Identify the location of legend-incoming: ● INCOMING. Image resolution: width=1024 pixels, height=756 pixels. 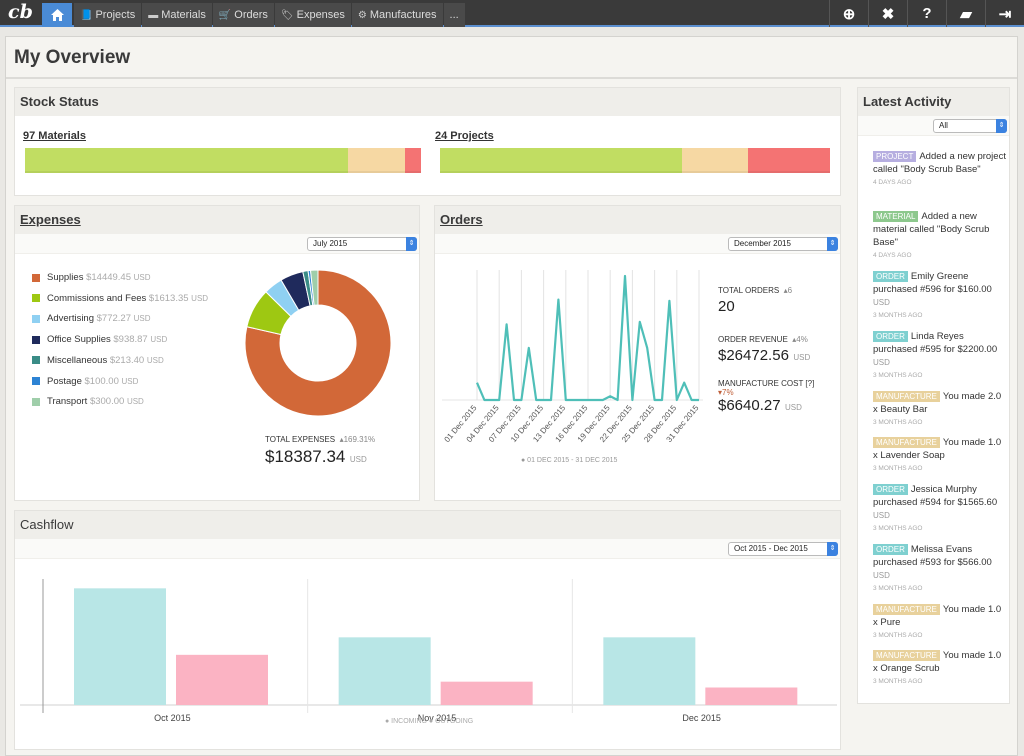
(406, 721).